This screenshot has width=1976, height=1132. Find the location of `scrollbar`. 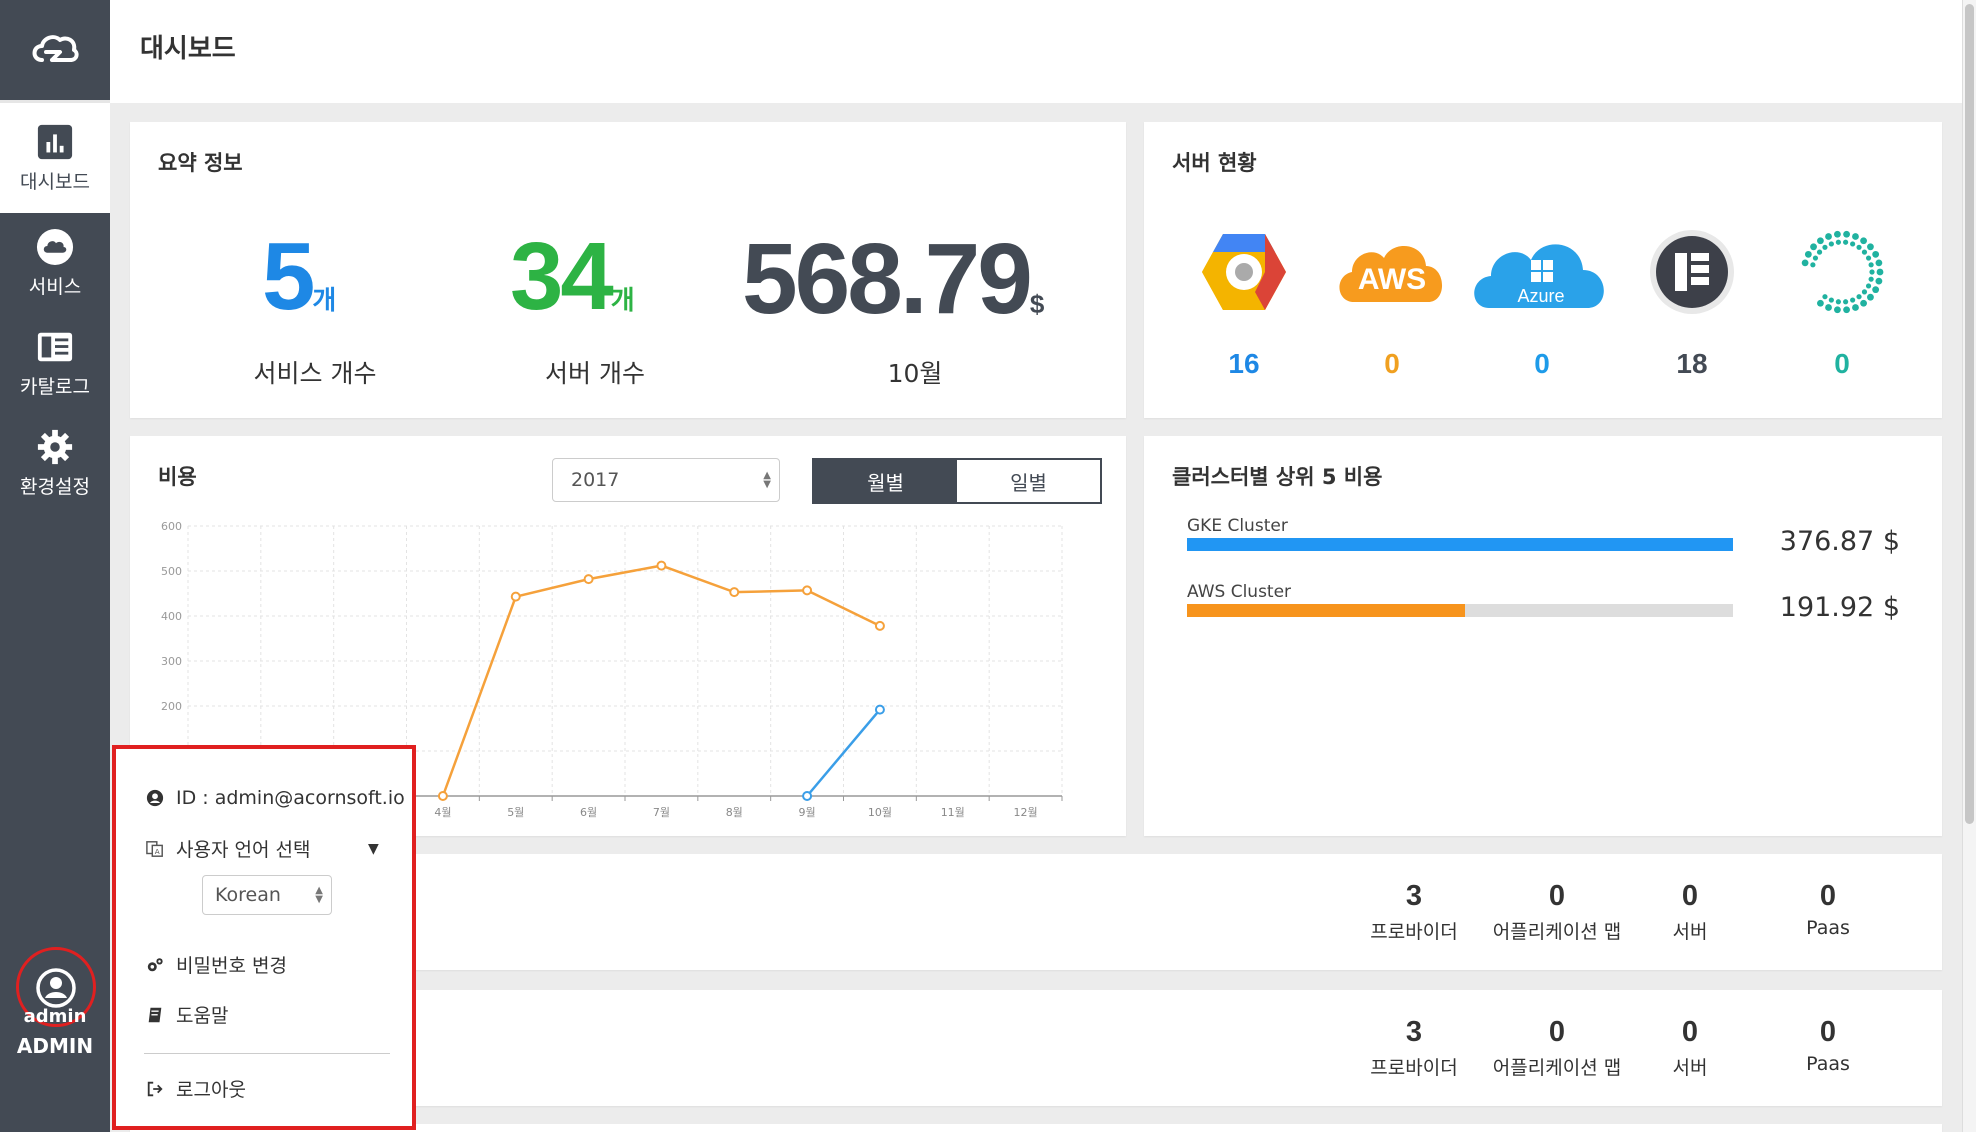

scrollbar is located at coordinates (1969, 566).